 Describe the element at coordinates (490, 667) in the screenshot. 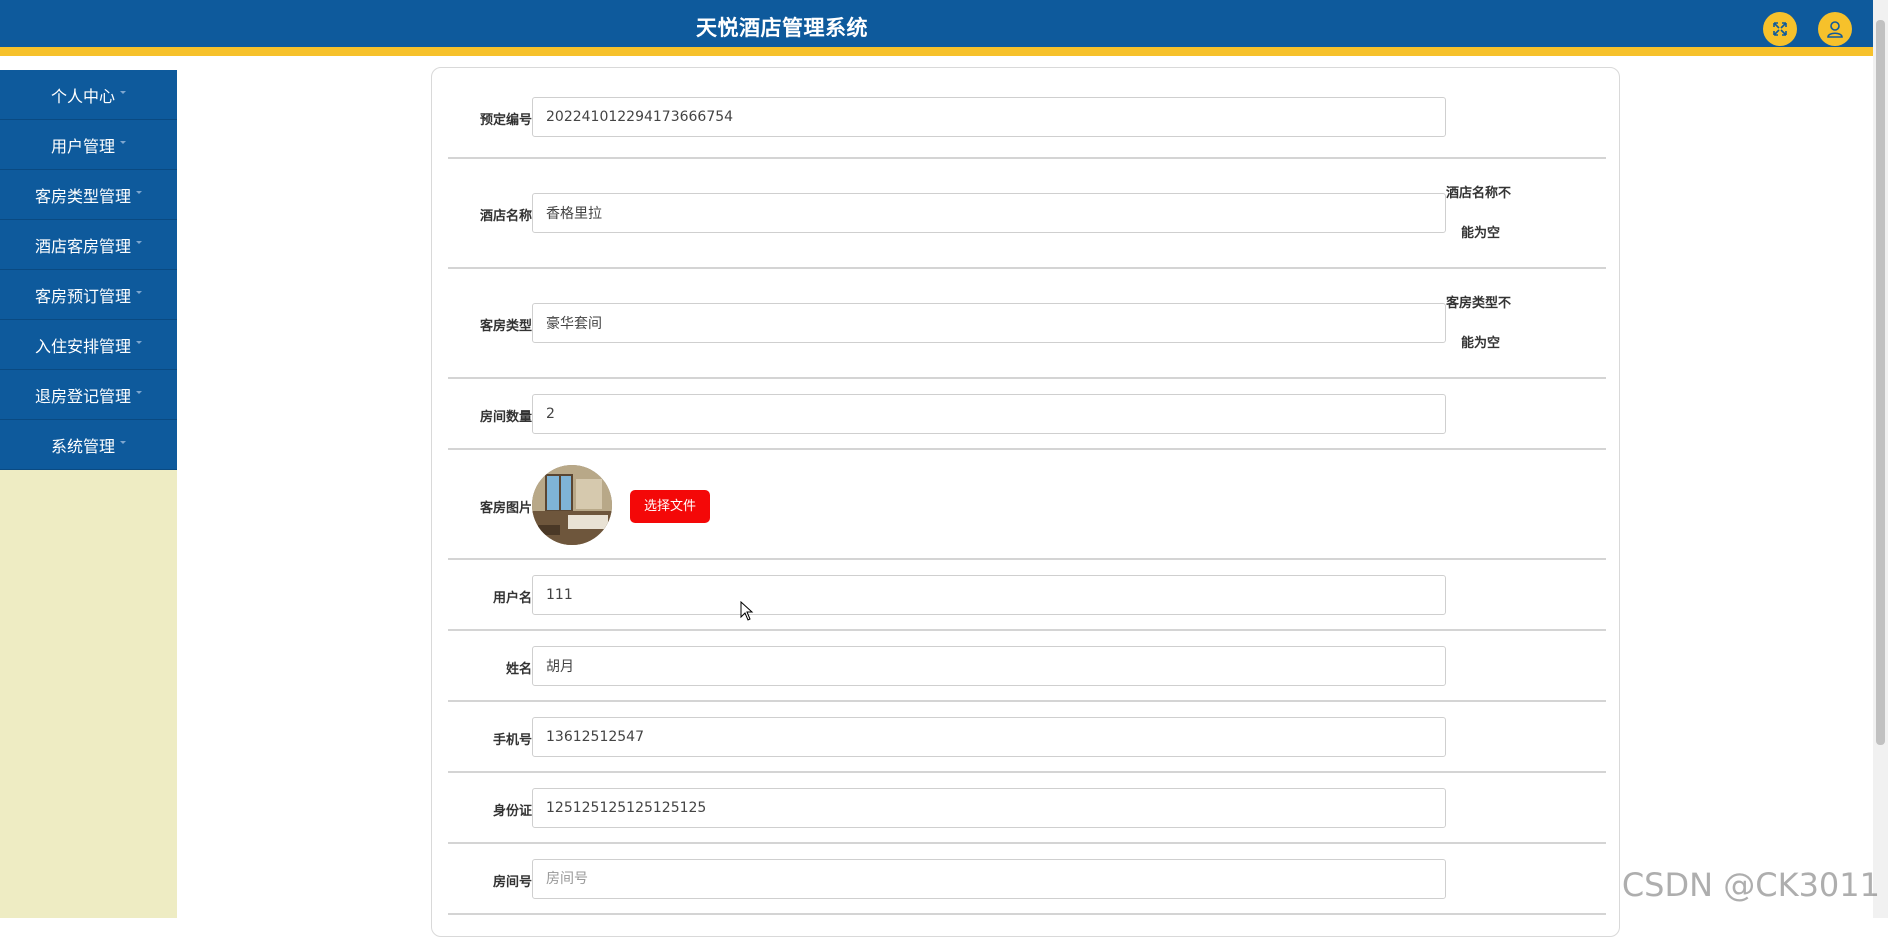

I see `name-label: 姓名` at that location.